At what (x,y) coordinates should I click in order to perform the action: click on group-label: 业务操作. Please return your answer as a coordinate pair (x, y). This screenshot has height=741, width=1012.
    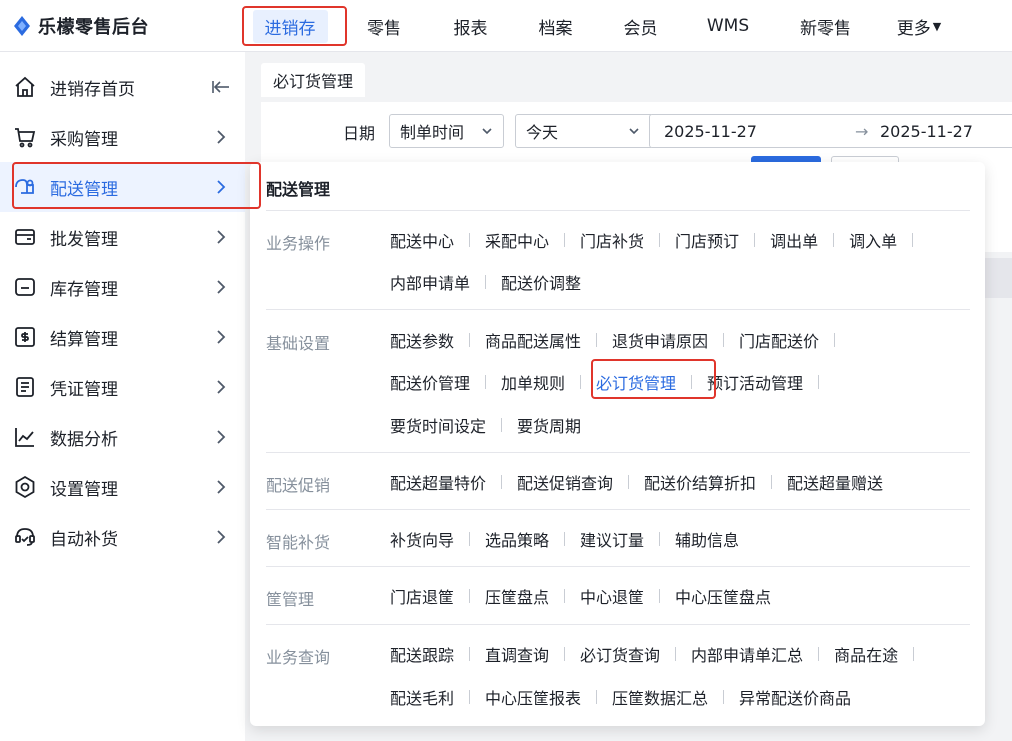
    Looking at the image, I should click on (298, 243).